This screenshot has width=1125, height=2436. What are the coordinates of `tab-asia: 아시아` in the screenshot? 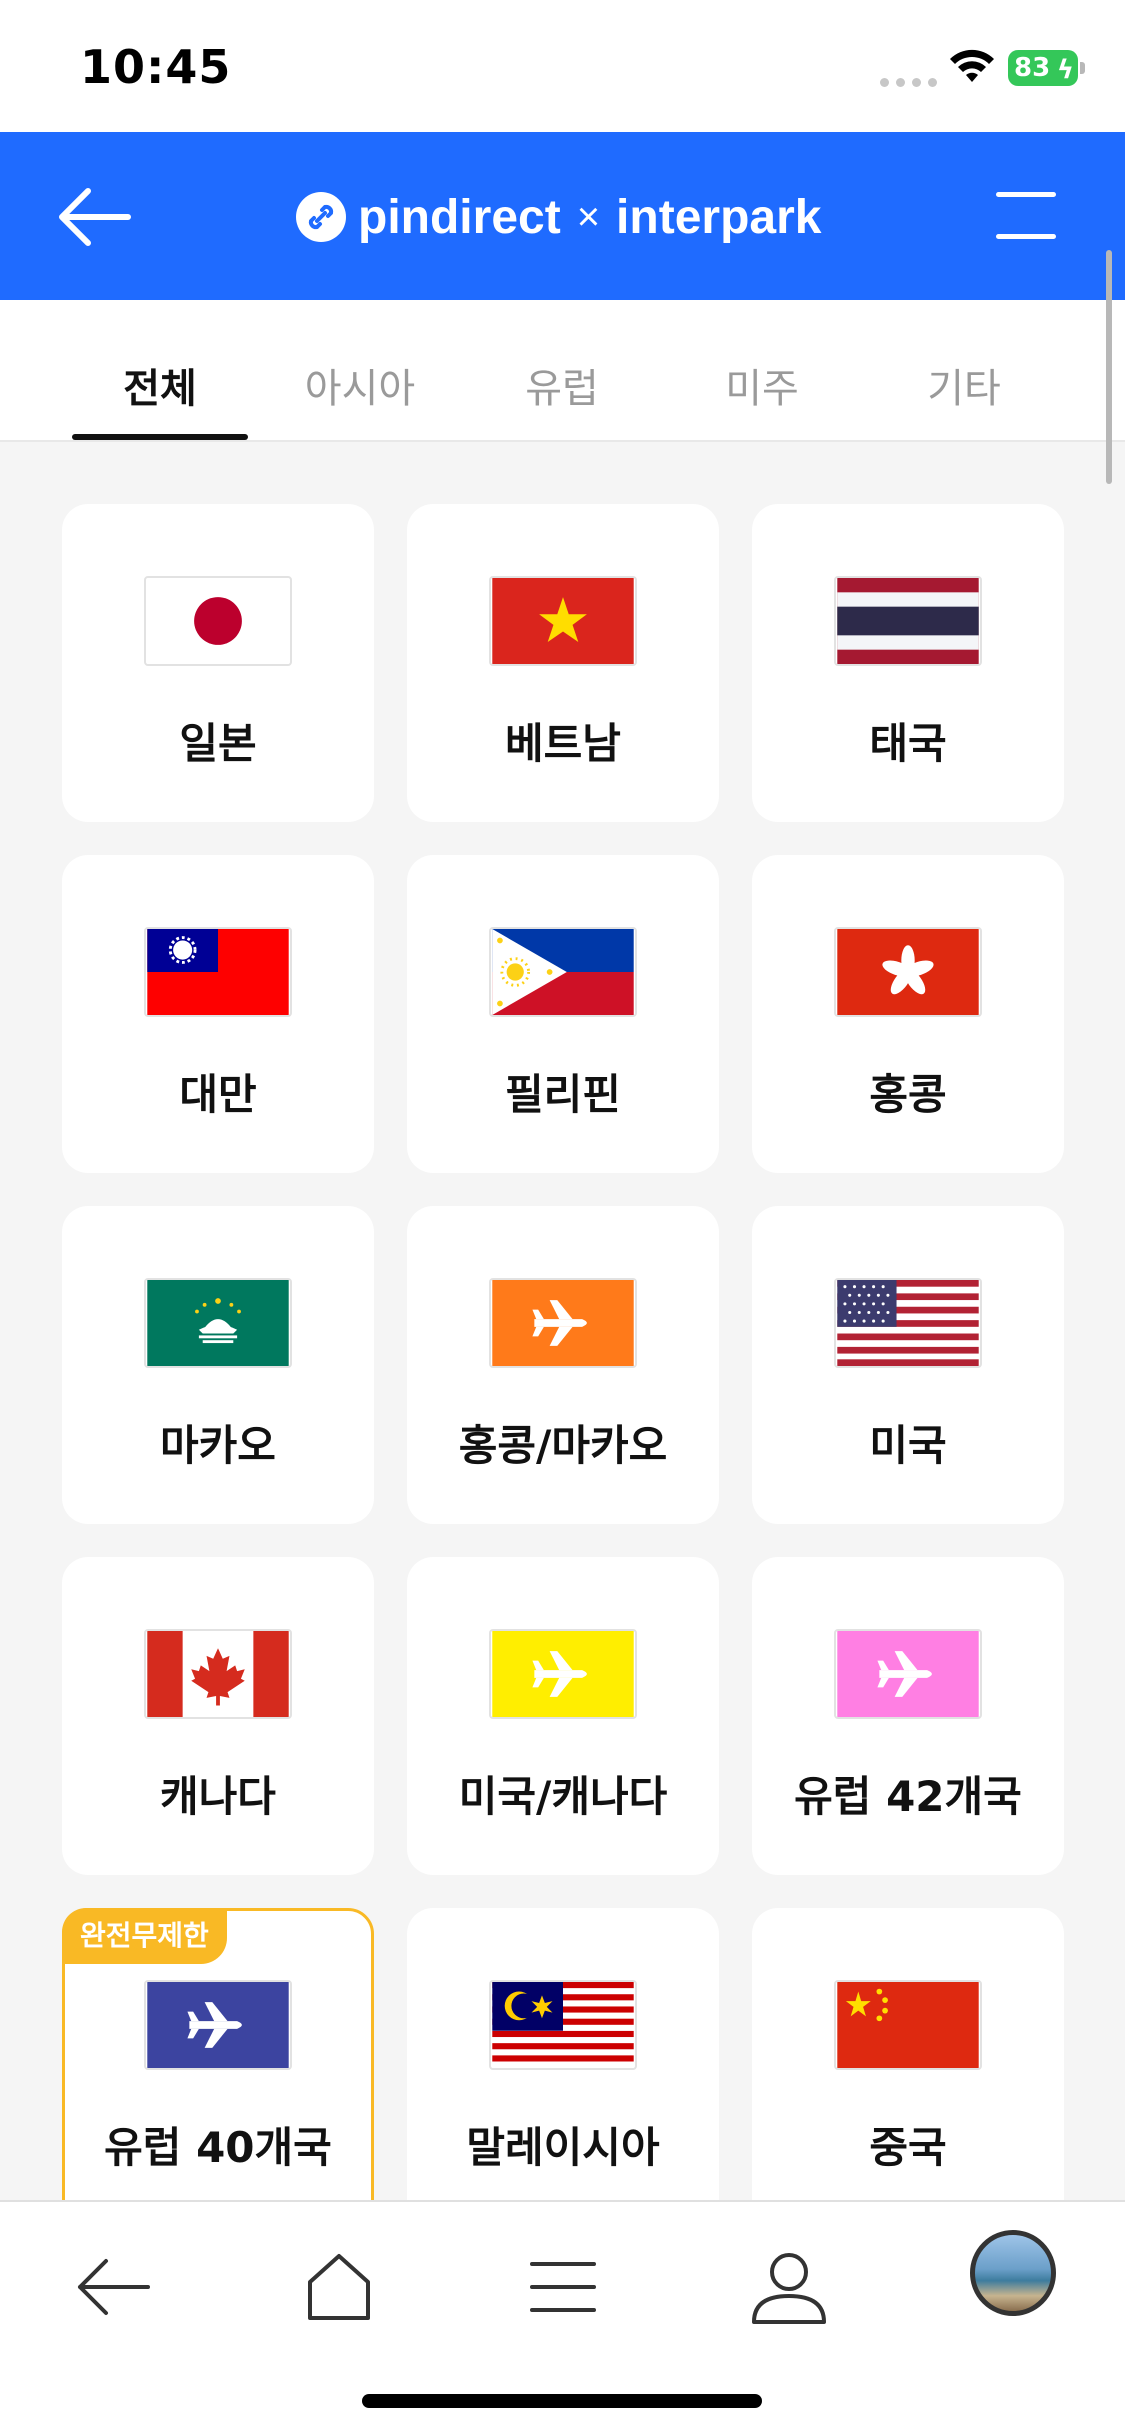 It's located at (360, 385).